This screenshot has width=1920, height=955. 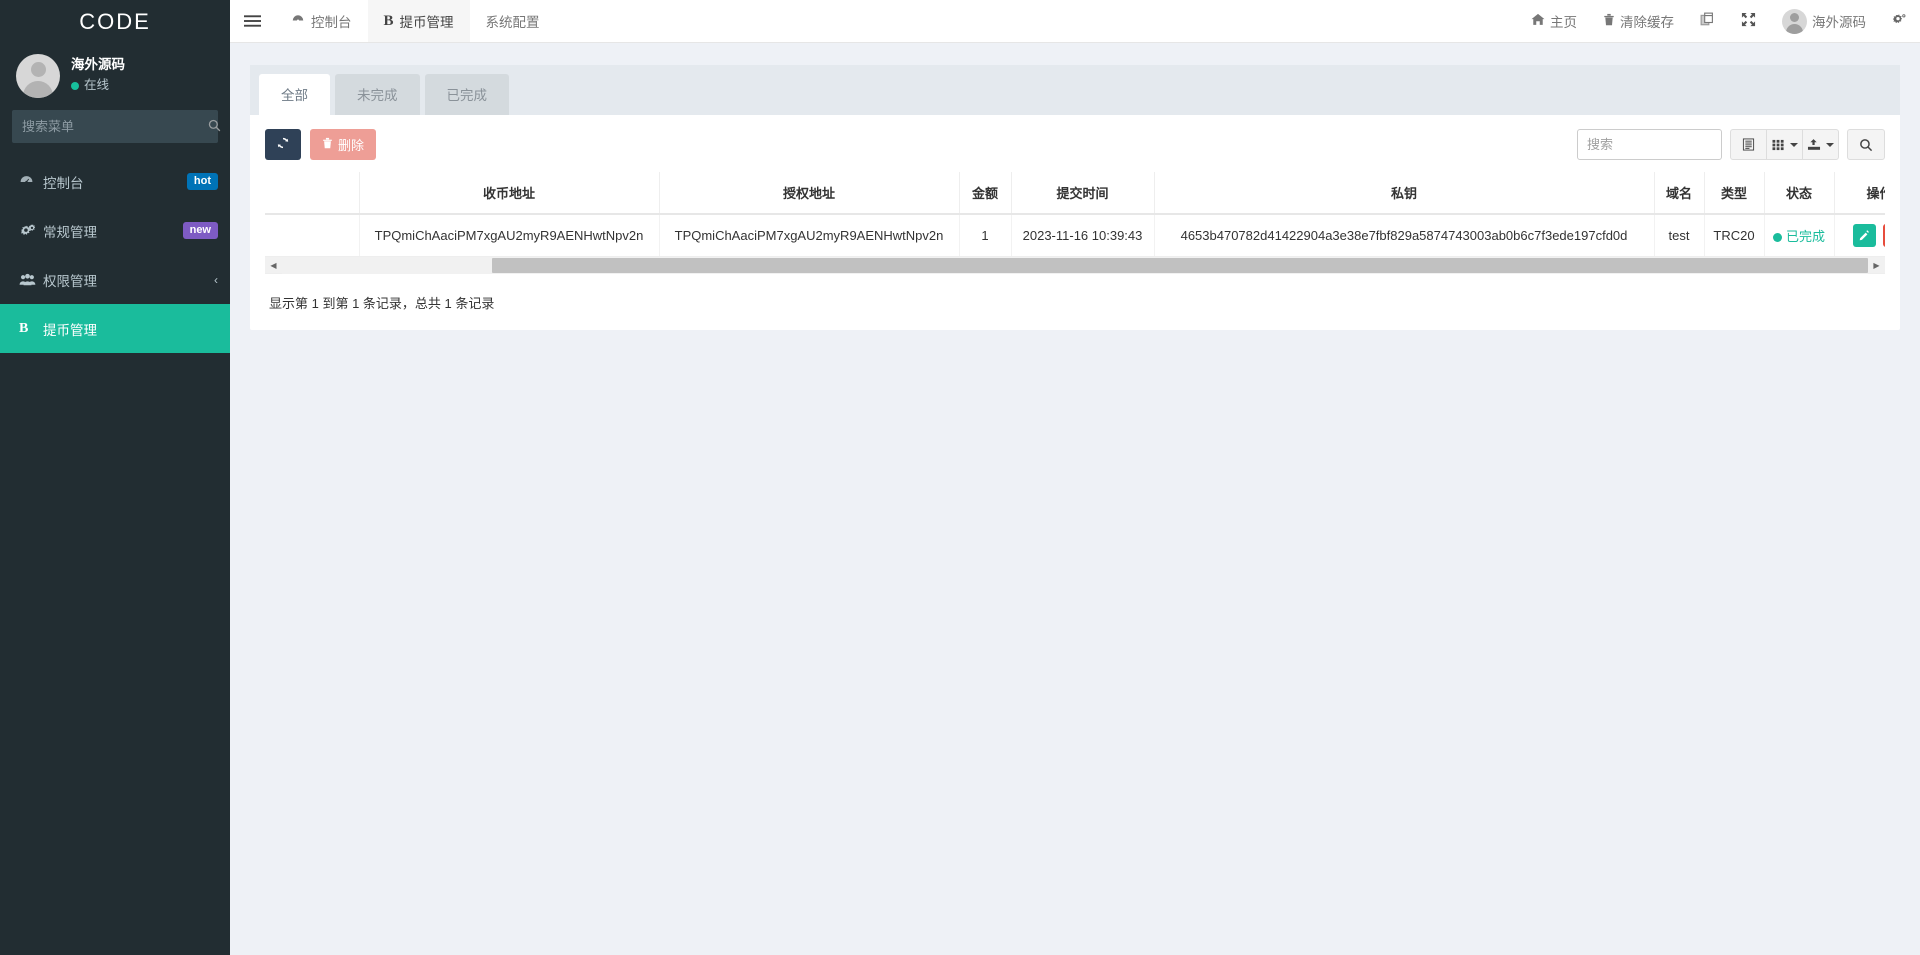 I want to click on scroll-right-arrow-icon: ▶, so click(x=1876, y=265).